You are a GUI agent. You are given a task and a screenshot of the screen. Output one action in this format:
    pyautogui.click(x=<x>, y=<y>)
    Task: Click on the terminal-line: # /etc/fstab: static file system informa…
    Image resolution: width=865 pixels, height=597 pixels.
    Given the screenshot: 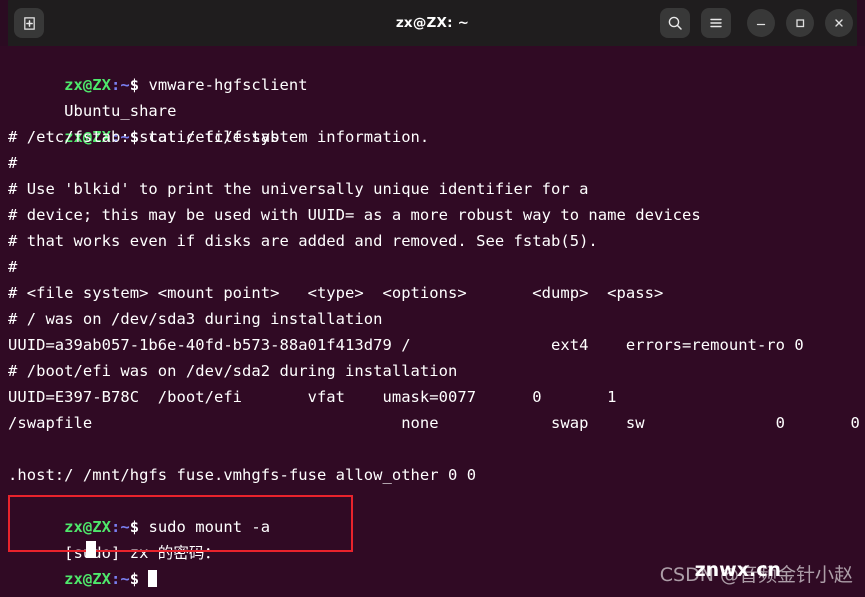 What is the action you would take?
    pyautogui.click(x=432, y=137)
    